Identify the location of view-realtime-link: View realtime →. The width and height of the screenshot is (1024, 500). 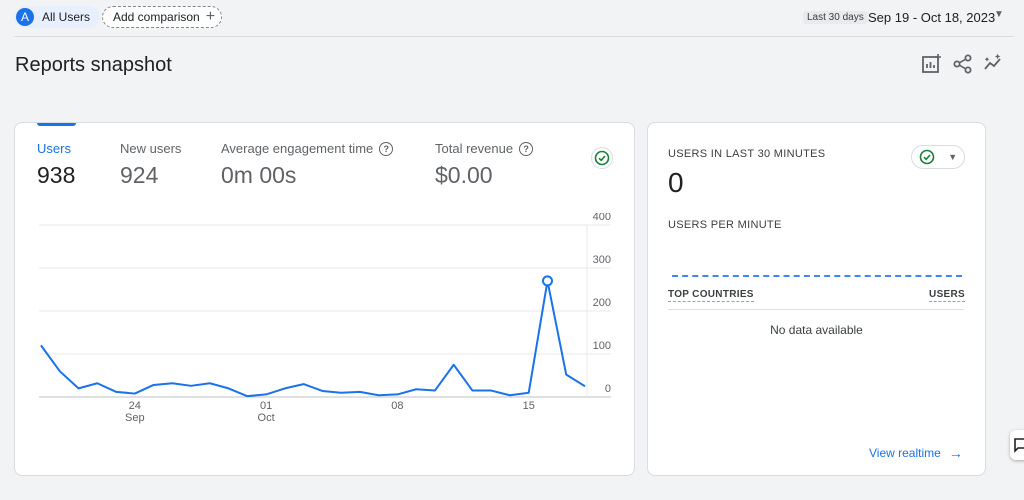
(916, 453).